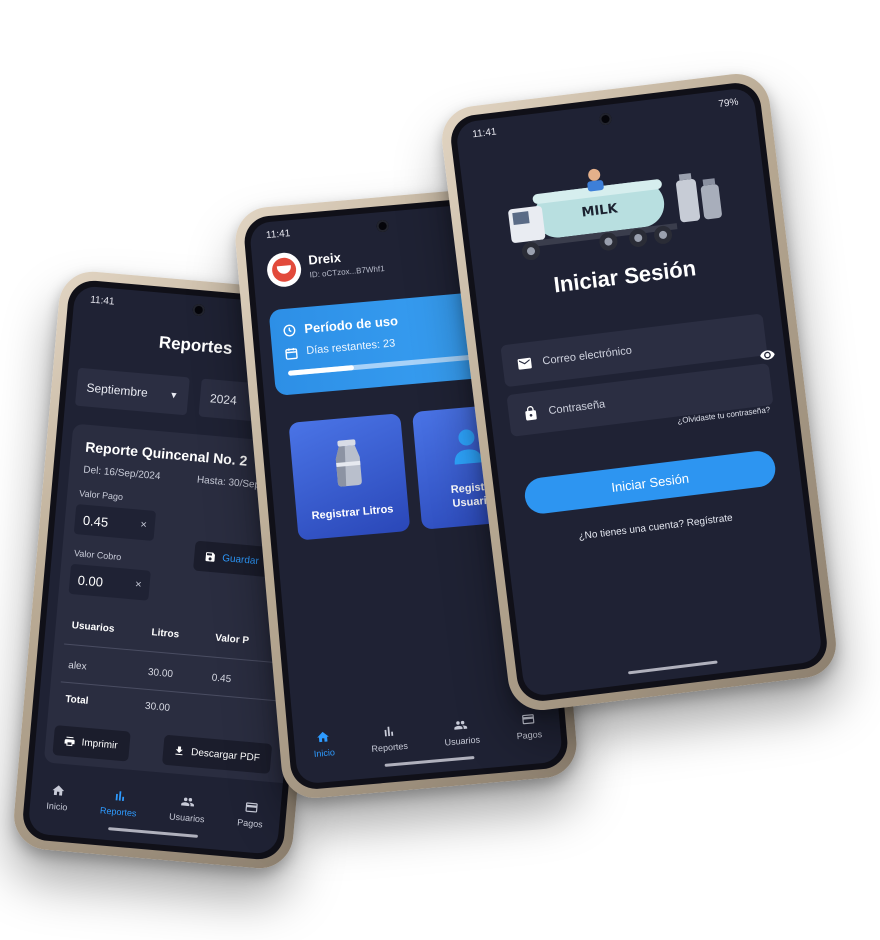 The width and height of the screenshot is (880, 940). What do you see at coordinates (524, 363) in the screenshot?
I see `mail-icon` at bounding box center [524, 363].